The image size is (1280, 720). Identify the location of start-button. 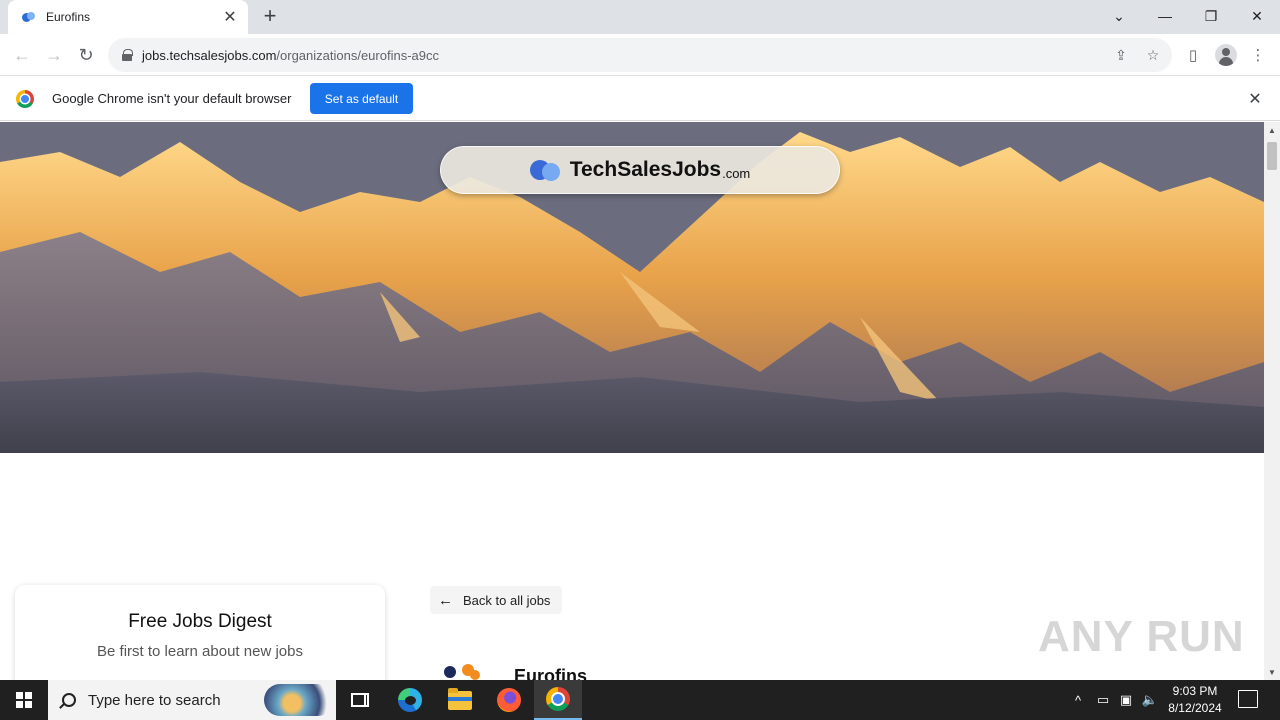
(24, 700).